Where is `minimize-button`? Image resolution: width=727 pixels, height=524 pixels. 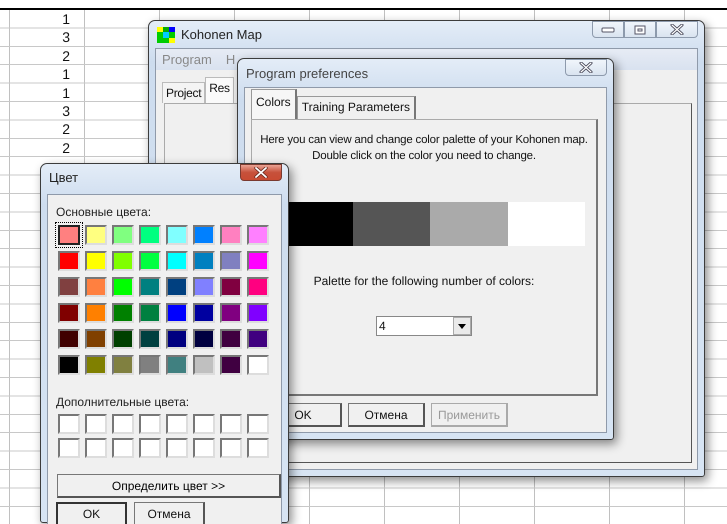 minimize-button is located at coordinates (608, 29).